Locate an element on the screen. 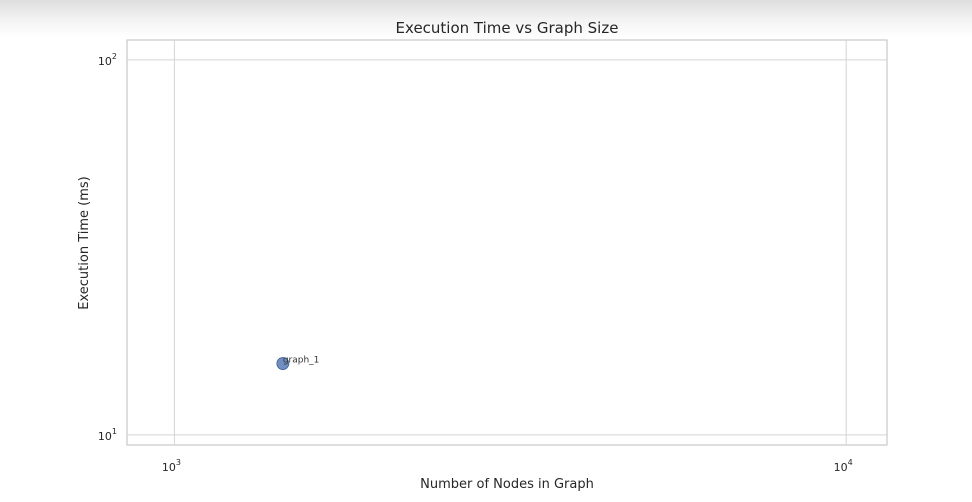 The image size is (972, 502). y-tick-label: 101 is located at coordinates (107, 435).